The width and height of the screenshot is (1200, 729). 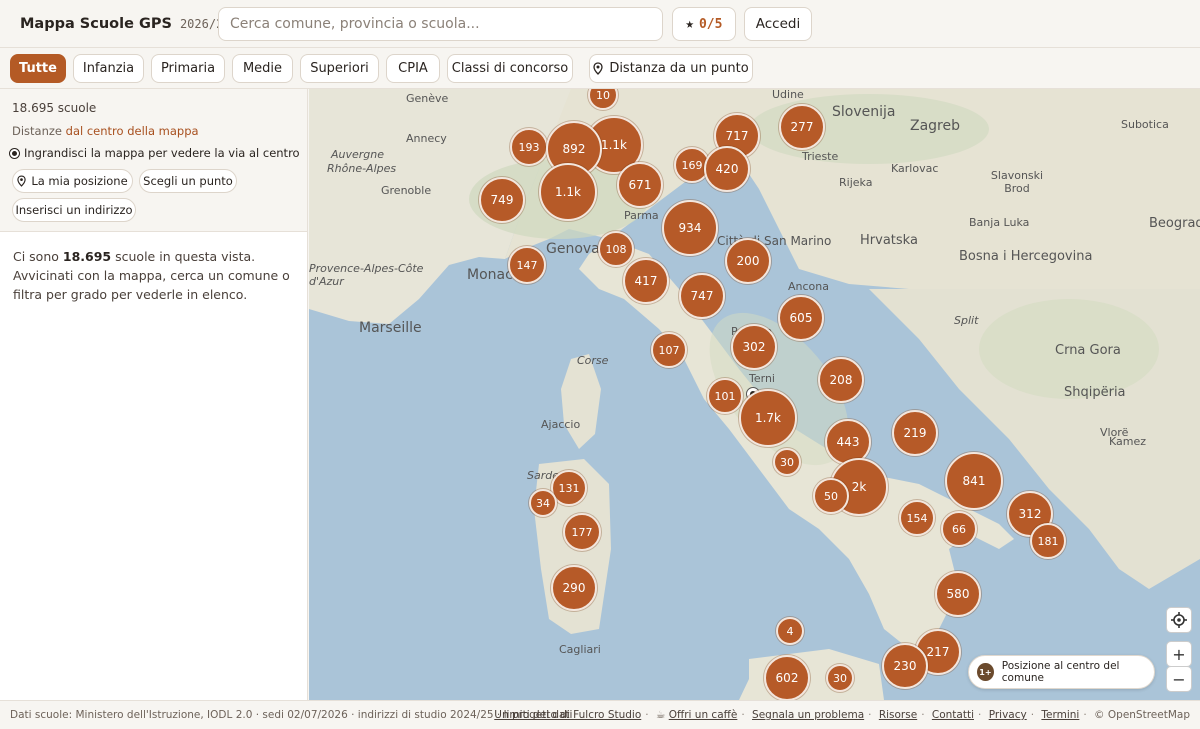 I want to click on message-prefix: Ci sono, so click(x=36, y=256).